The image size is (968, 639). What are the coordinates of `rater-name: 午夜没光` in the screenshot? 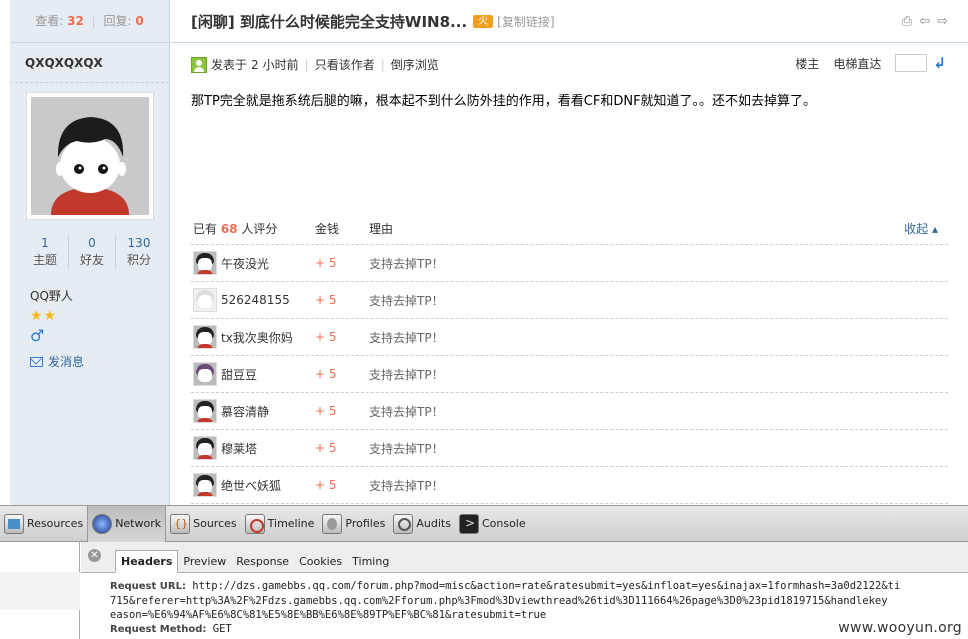 It's located at (245, 263).